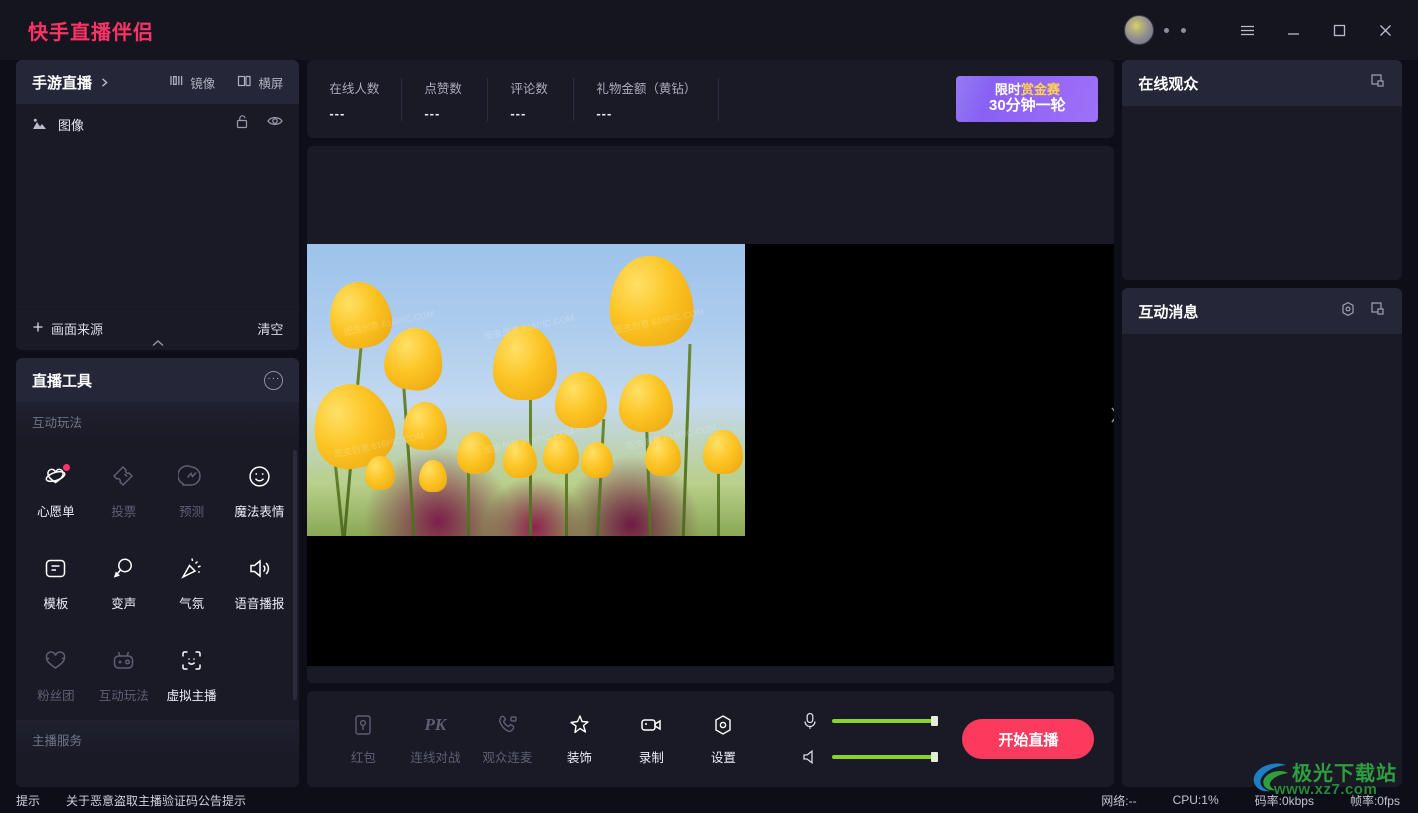 The width and height of the screenshot is (1418, 813). Describe the element at coordinates (244, 82) in the screenshot. I see `landscape-icon` at that location.